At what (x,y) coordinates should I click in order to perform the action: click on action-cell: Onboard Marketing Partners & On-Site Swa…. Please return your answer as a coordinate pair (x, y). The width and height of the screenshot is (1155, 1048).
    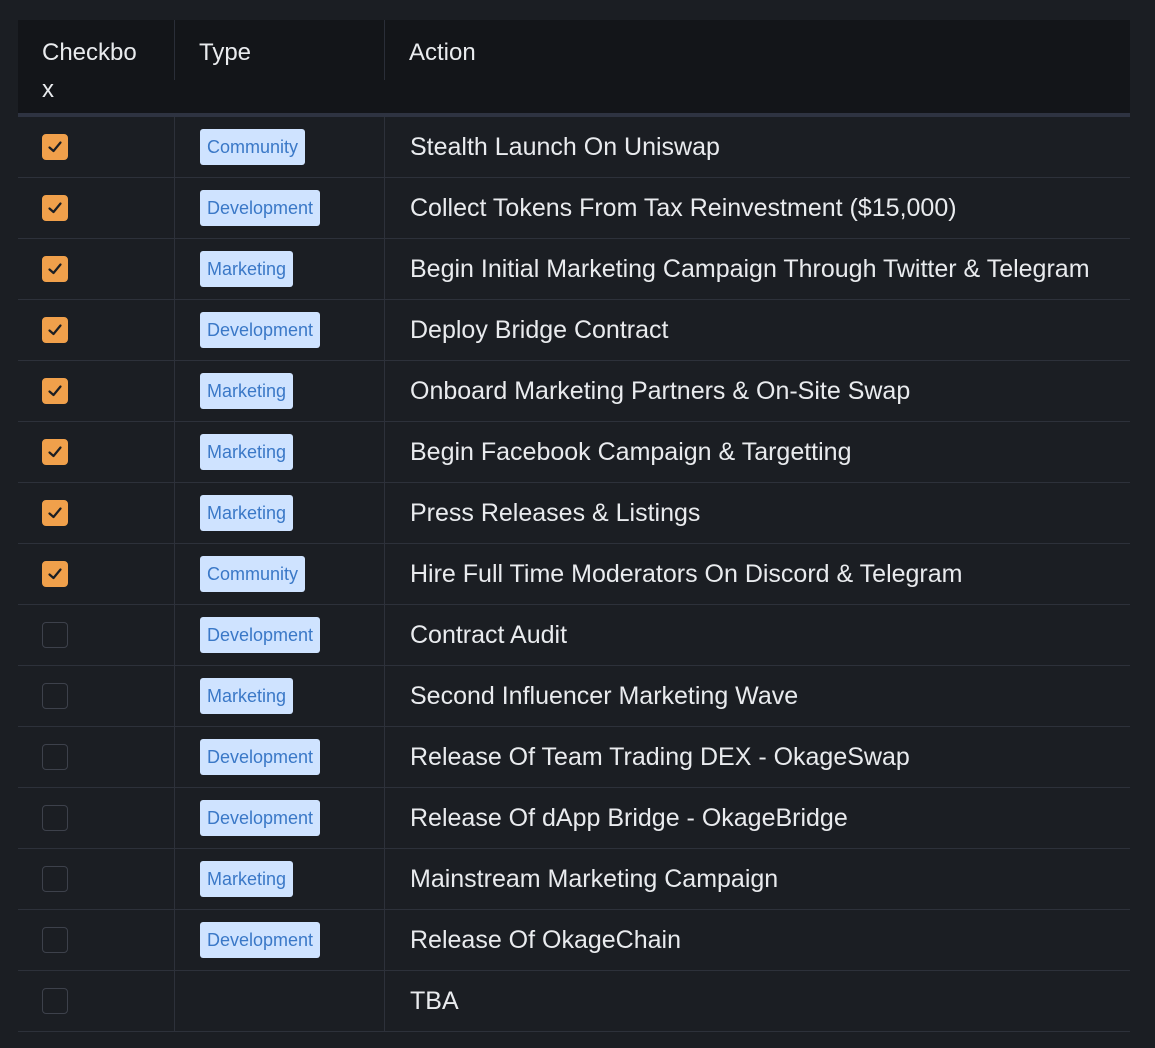
    Looking at the image, I should click on (757, 391).